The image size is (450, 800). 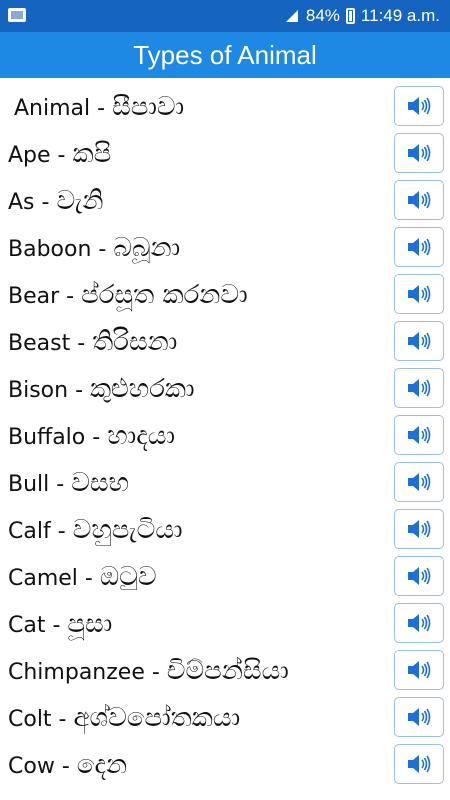 What do you see at coordinates (17, 15) in the screenshot?
I see `app-notification-icon` at bounding box center [17, 15].